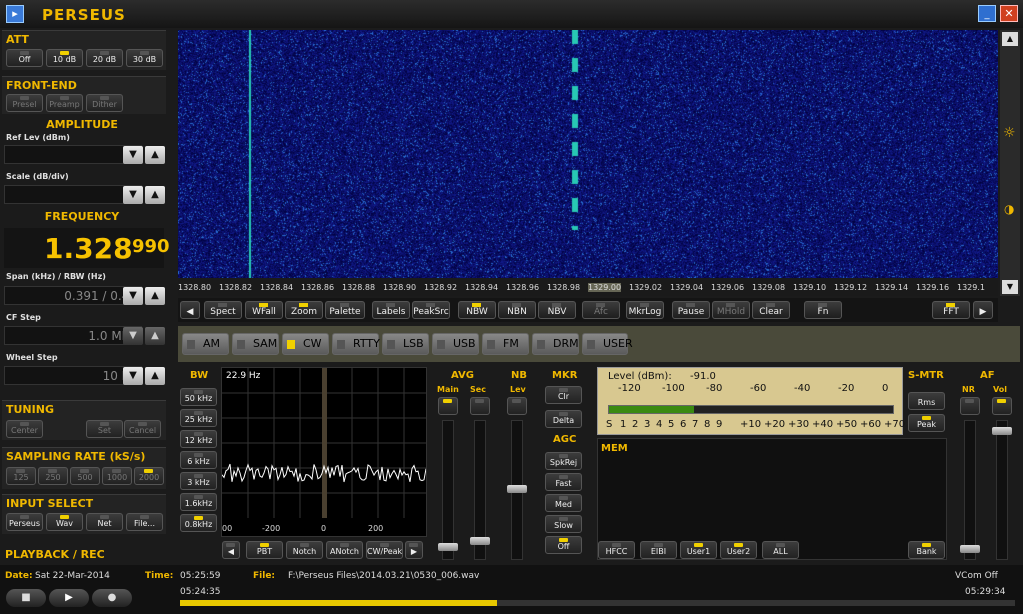 The image size is (1023, 614). Describe the element at coordinates (391, 310) in the screenshot. I see `toolbar-labels: Labels` at that location.